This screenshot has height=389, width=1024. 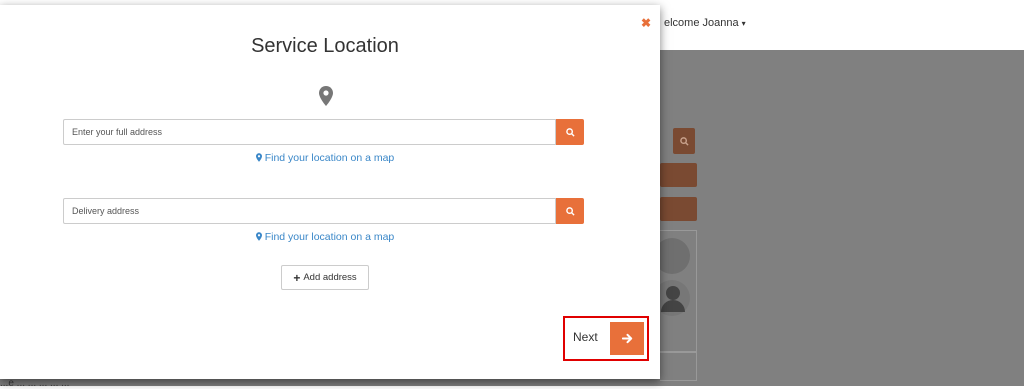 I want to click on modal-title: Service Location, so click(x=325, y=46).